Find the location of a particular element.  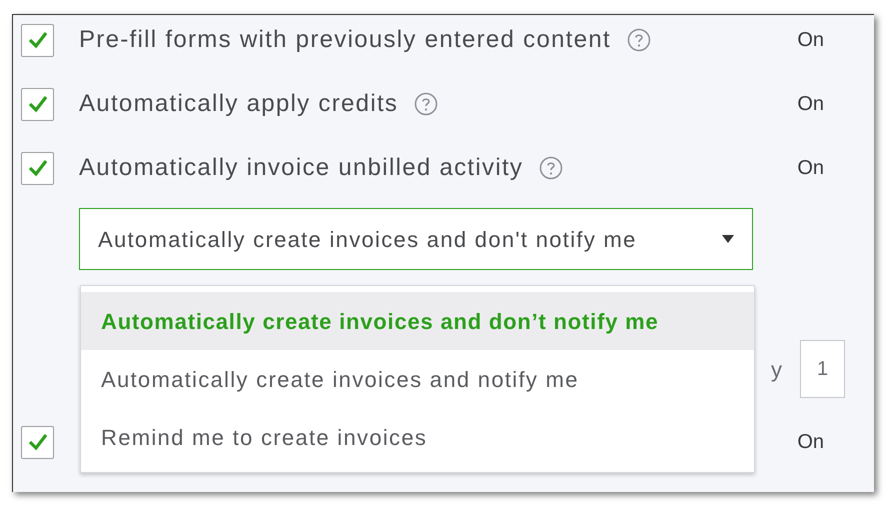

dropdown-option: Automatically create invoices and notify me is located at coordinates (417, 379).